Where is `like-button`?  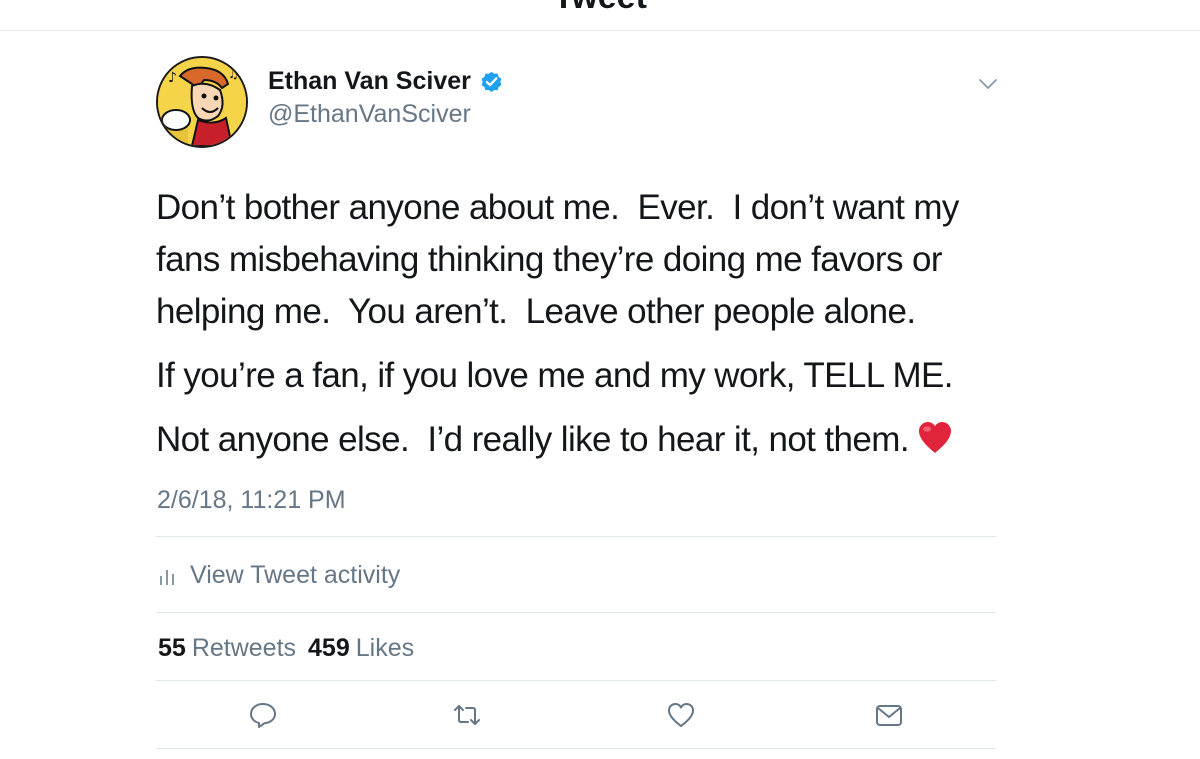
like-button is located at coordinates (681, 715).